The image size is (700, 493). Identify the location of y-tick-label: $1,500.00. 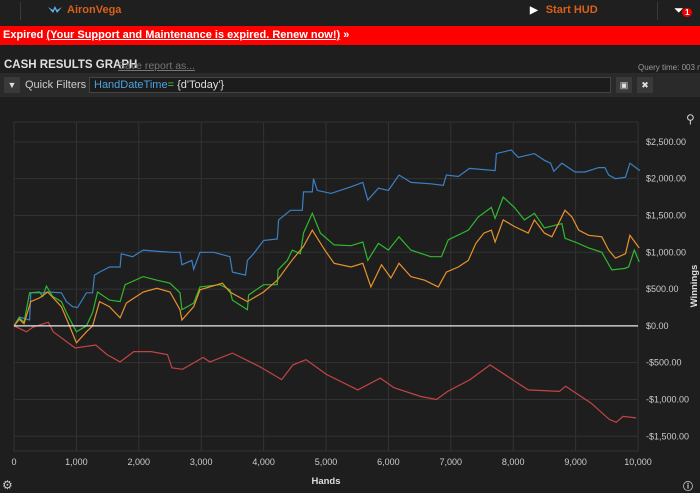
(666, 215).